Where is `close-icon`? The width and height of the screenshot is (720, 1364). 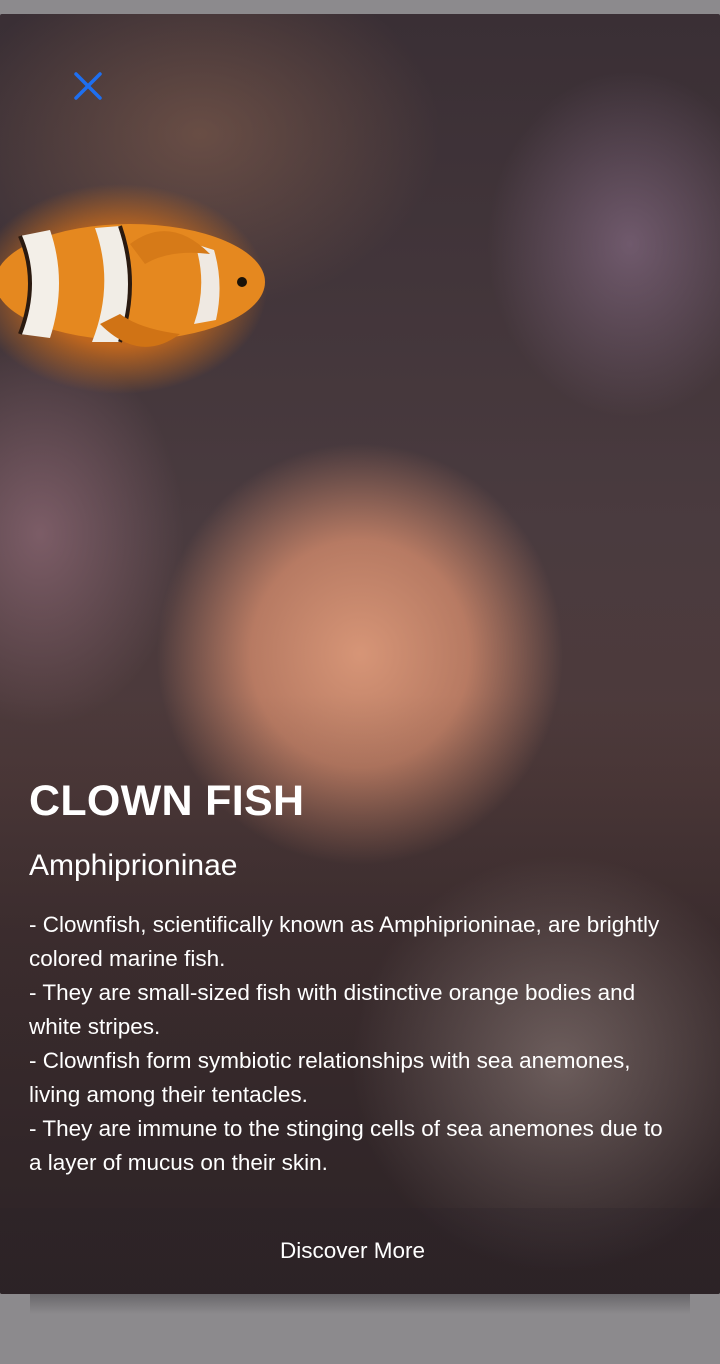
close-icon is located at coordinates (88, 86).